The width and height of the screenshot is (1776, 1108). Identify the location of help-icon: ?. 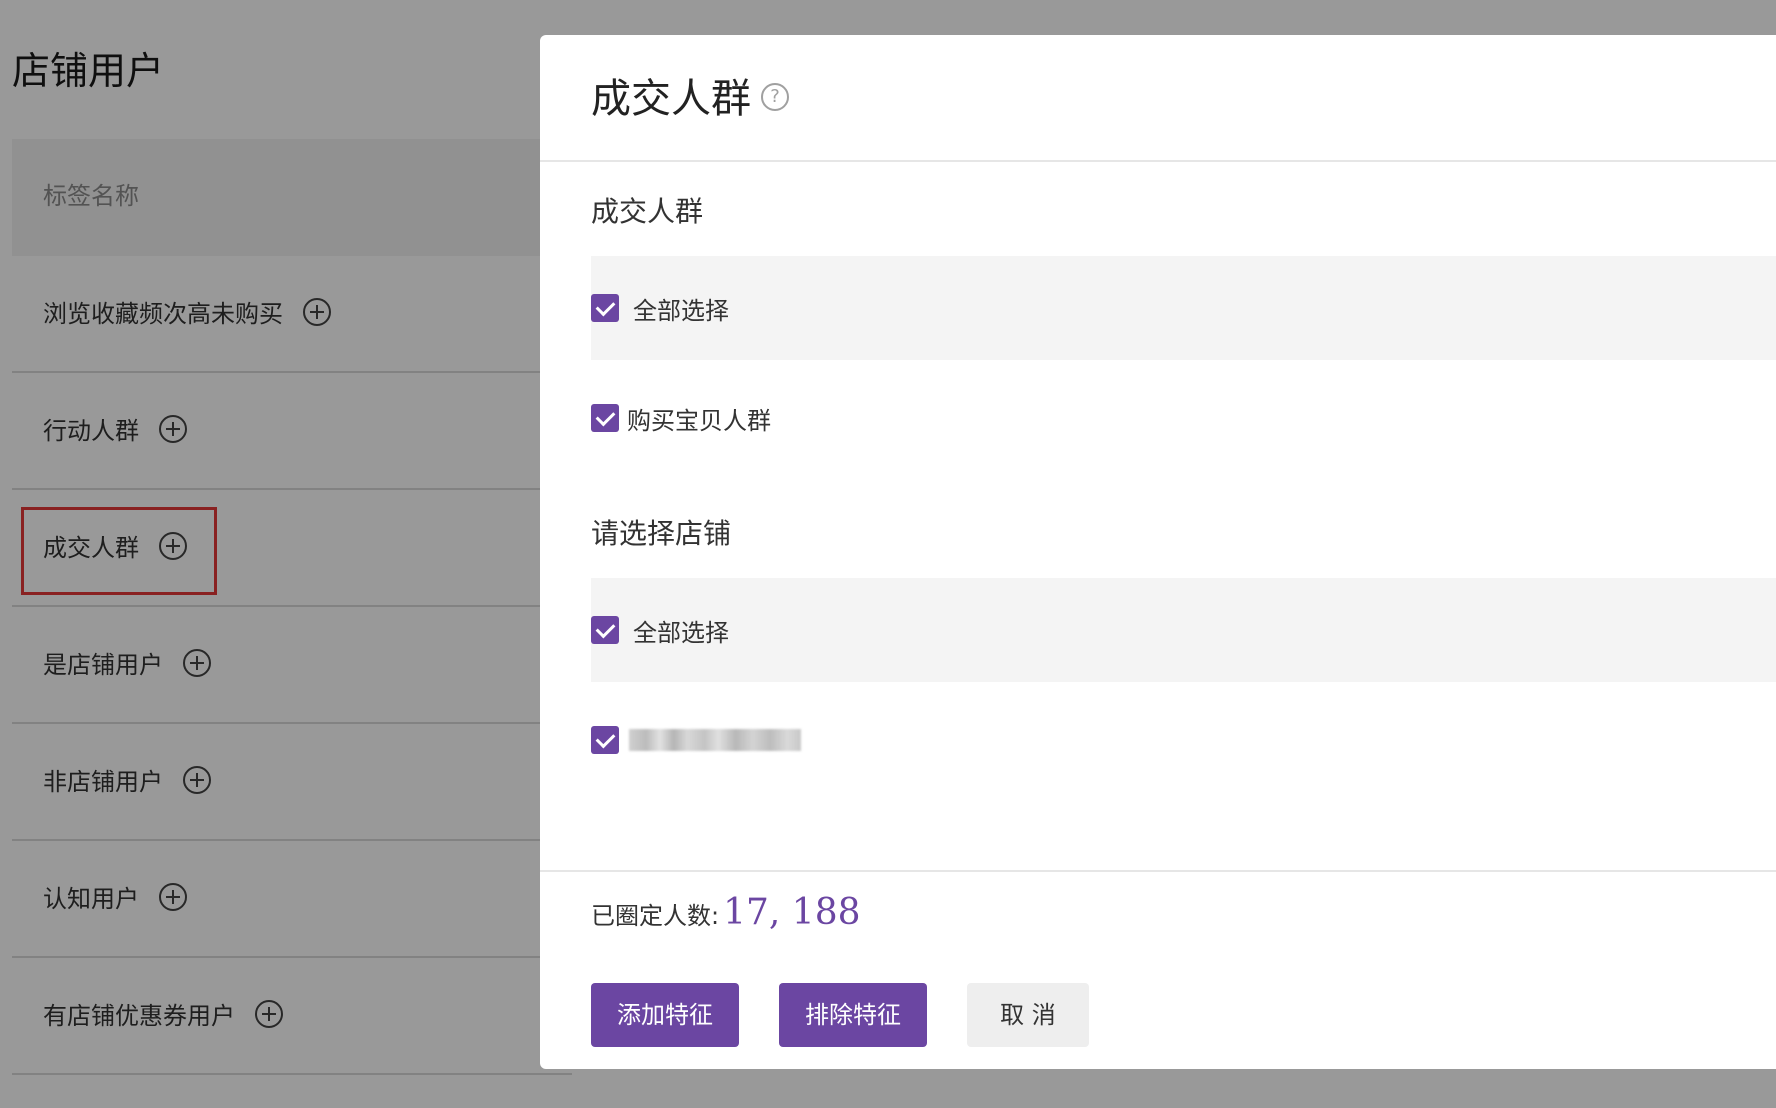
(775, 97).